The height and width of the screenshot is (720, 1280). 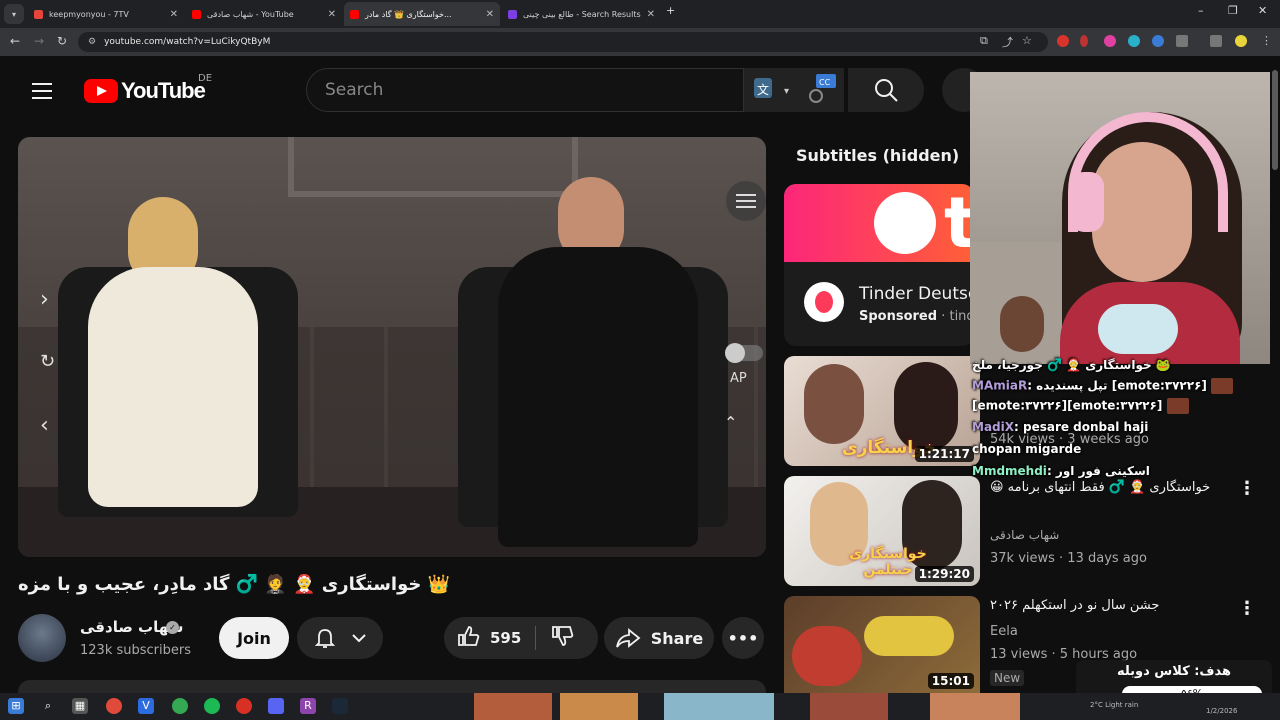 What do you see at coordinates (746, 201) in the screenshot?
I see `player-menu-icon` at bounding box center [746, 201].